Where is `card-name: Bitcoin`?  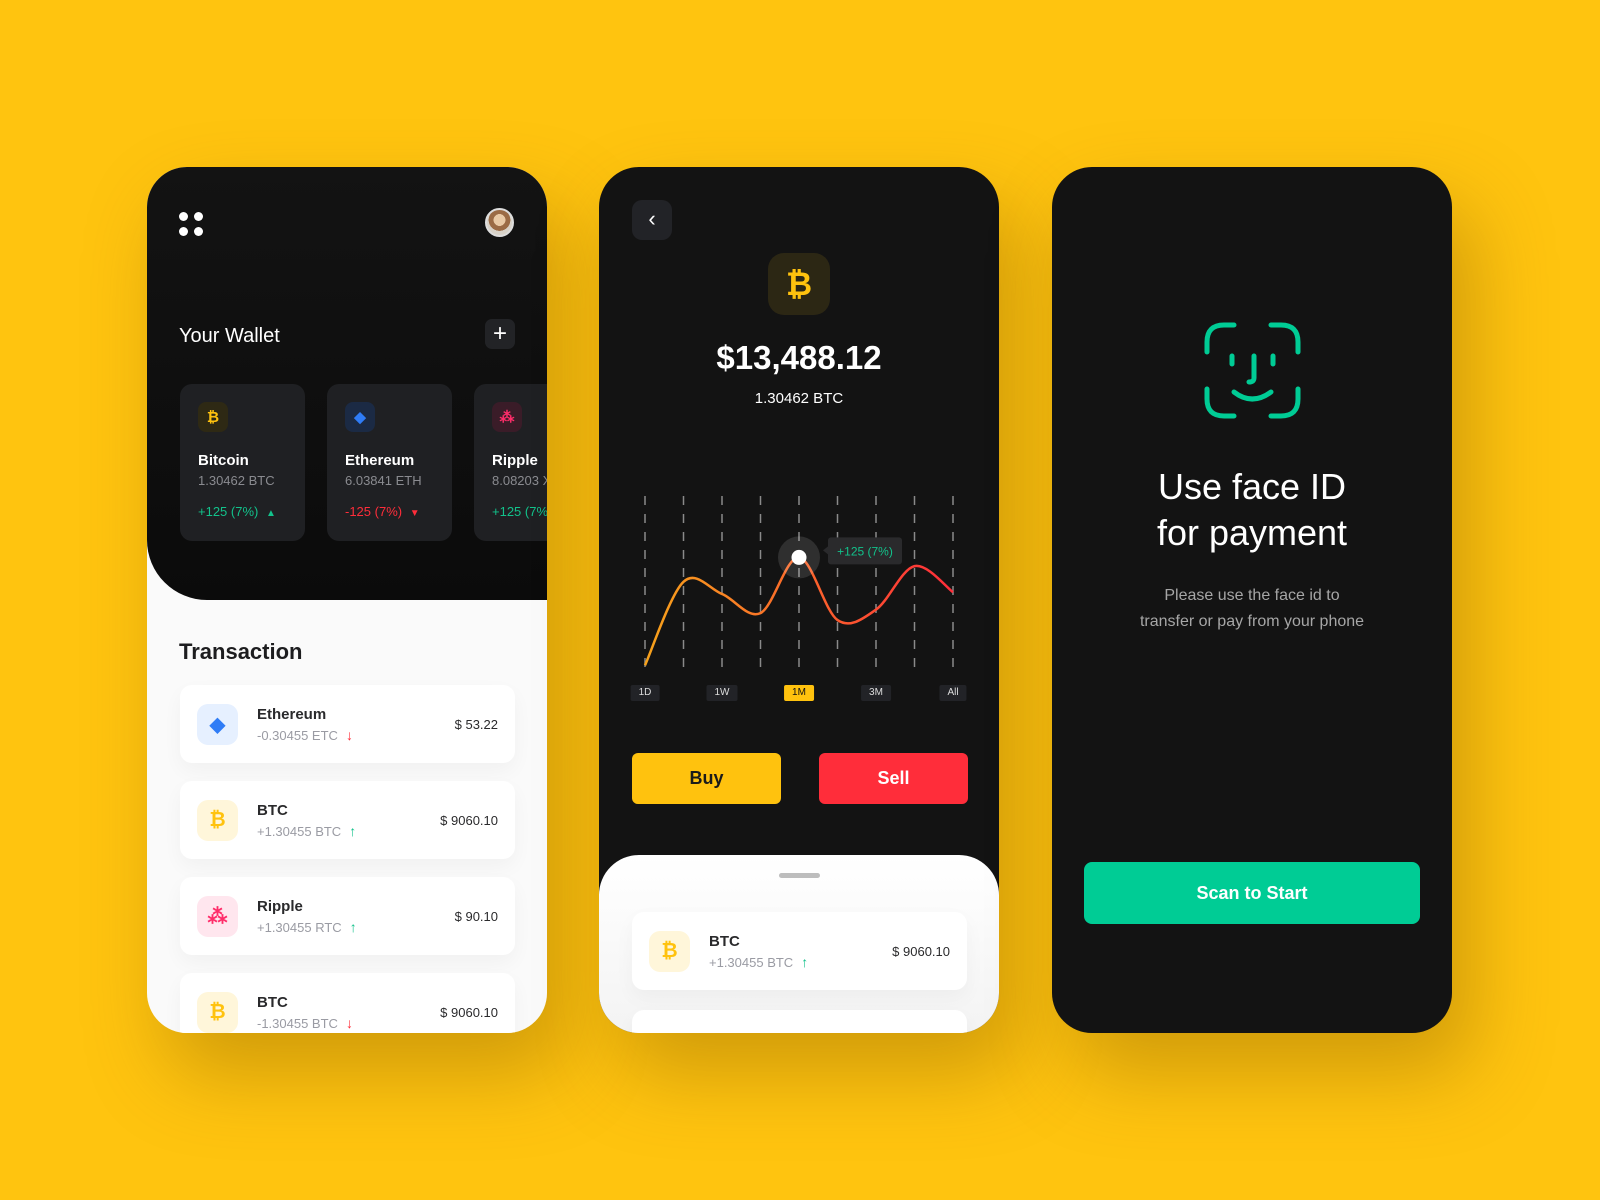
card-name: Bitcoin is located at coordinates (223, 460).